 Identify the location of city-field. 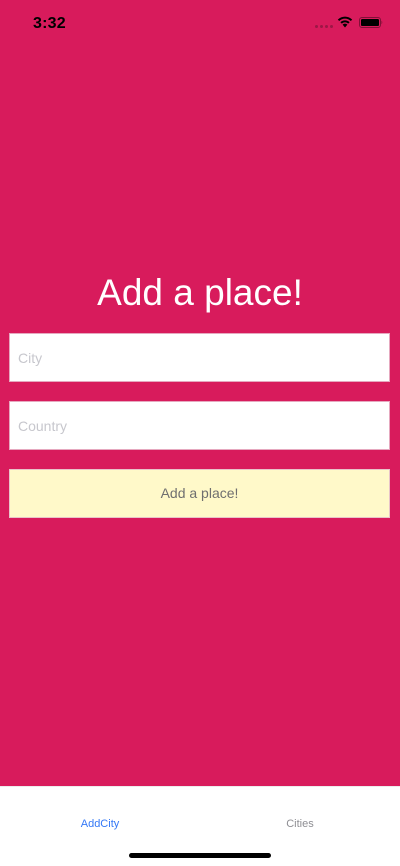
(199, 357).